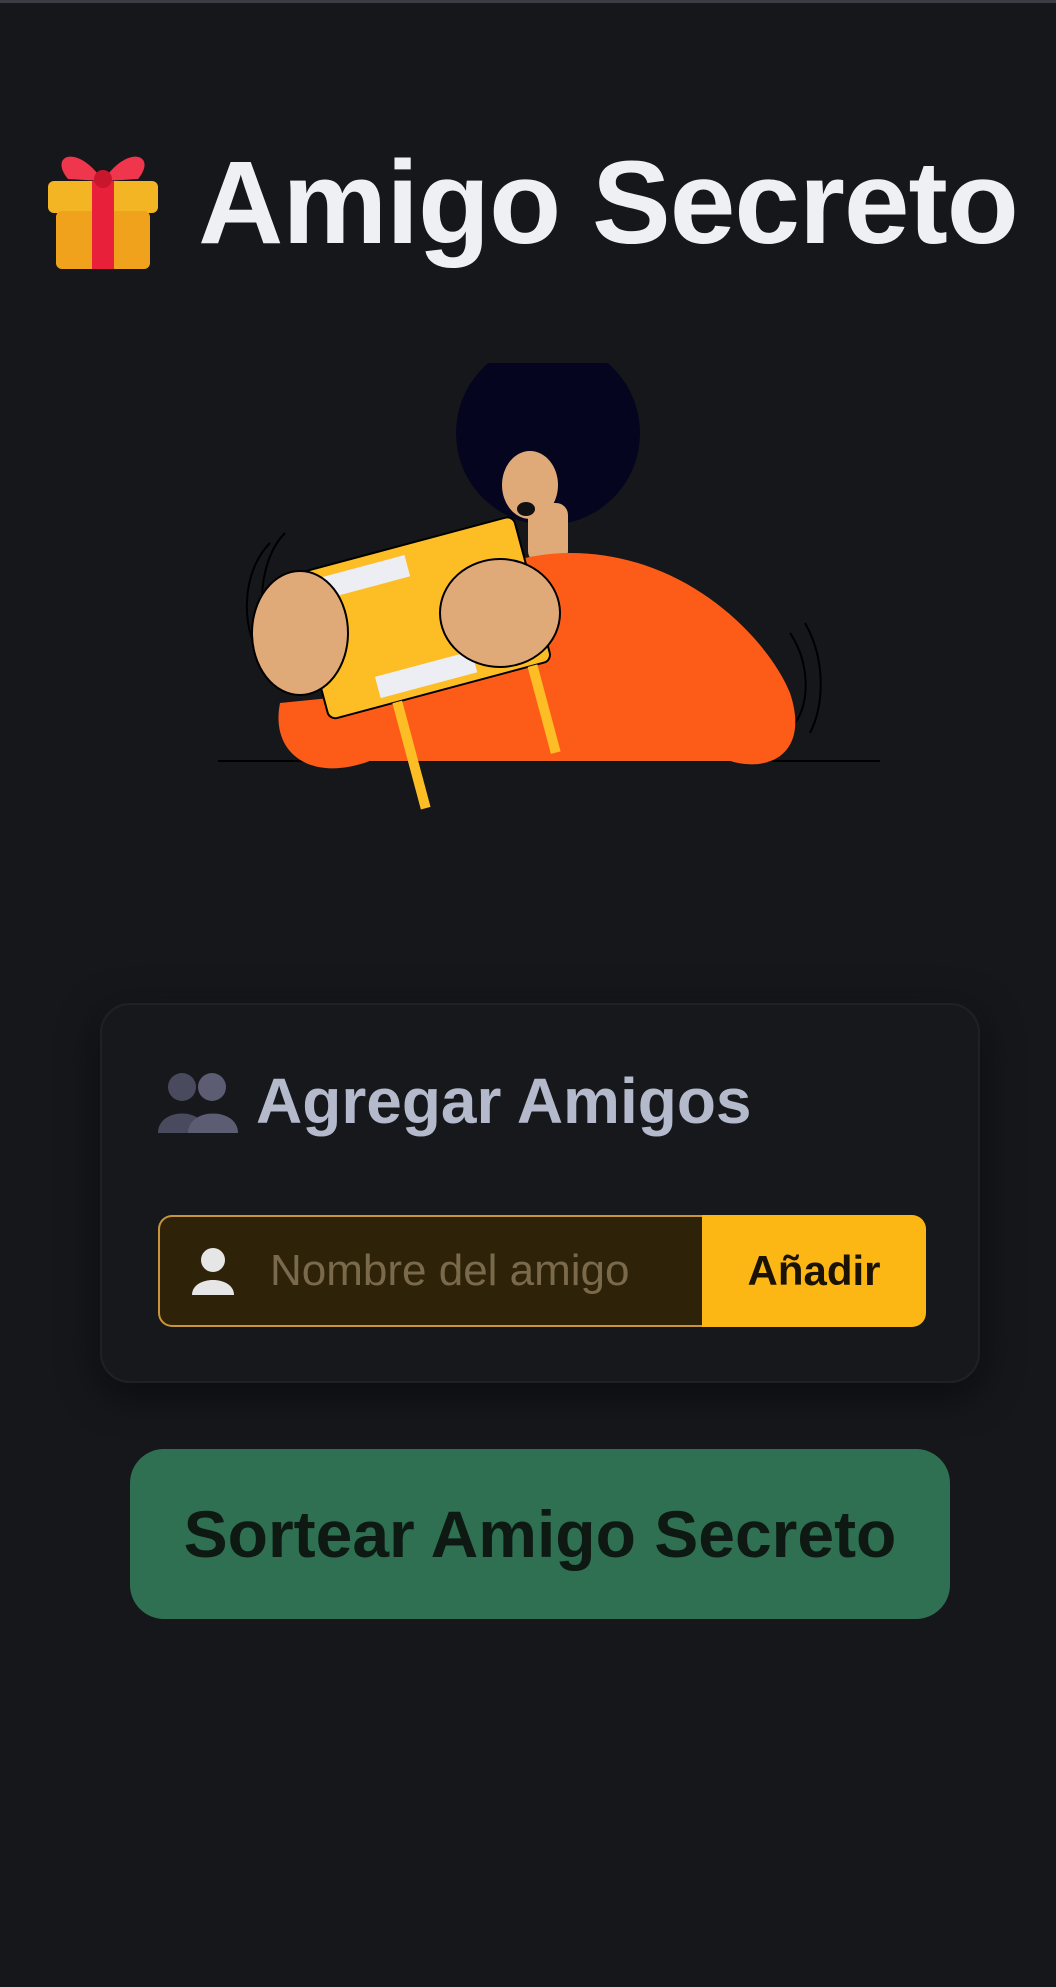  I want to click on friend-name-field, so click(430, 1271).